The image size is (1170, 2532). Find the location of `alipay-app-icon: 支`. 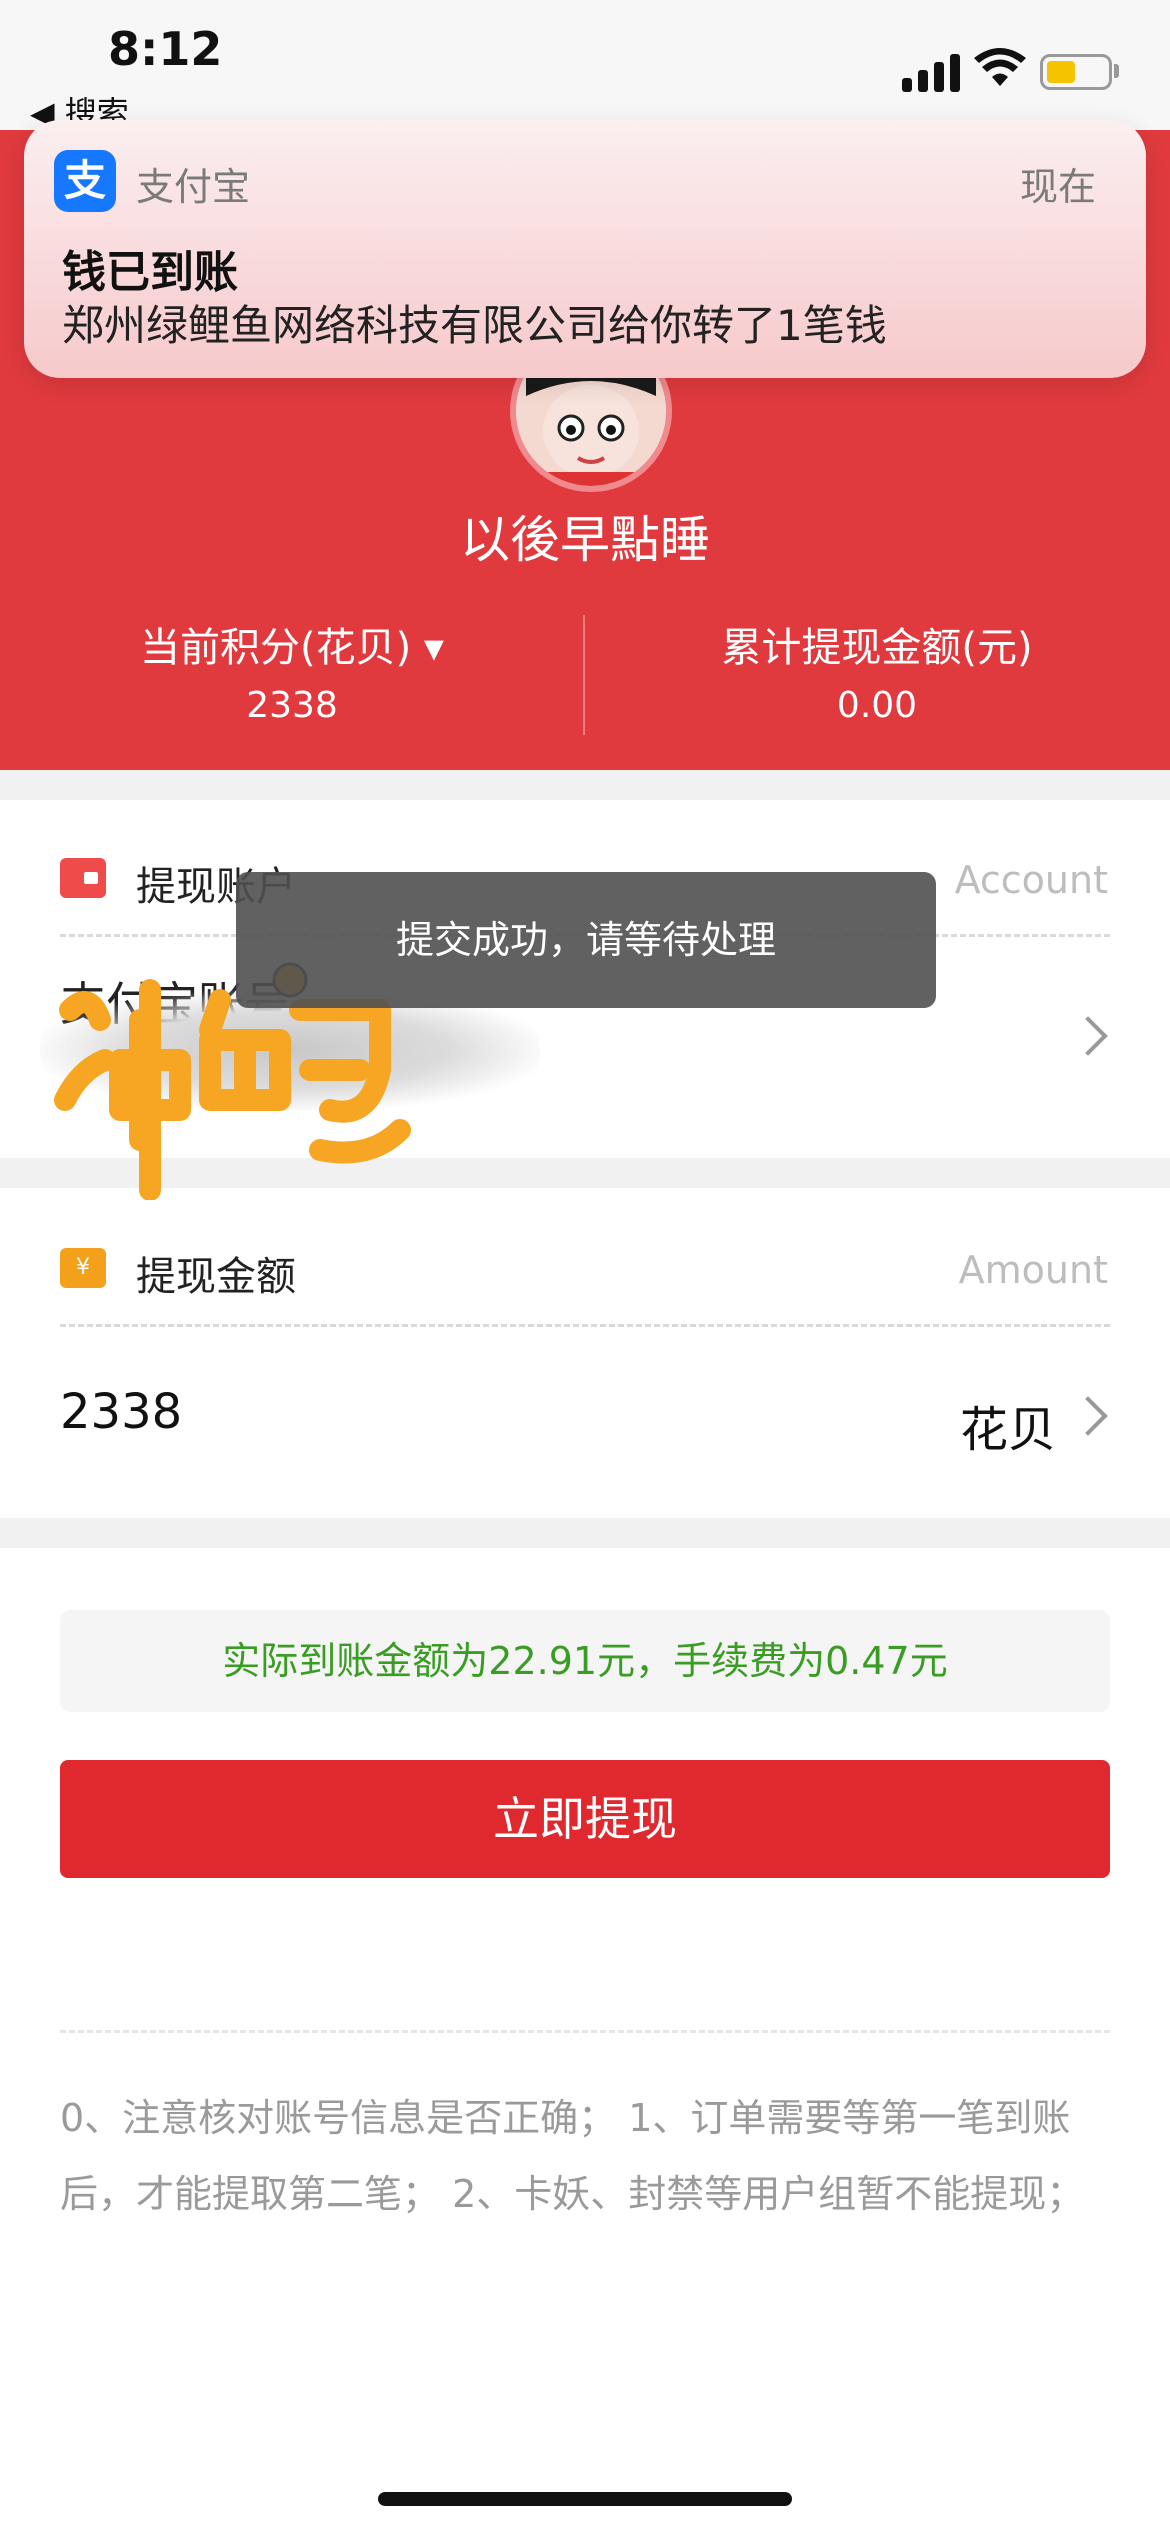

alipay-app-icon: 支 is located at coordinates (85, 181).